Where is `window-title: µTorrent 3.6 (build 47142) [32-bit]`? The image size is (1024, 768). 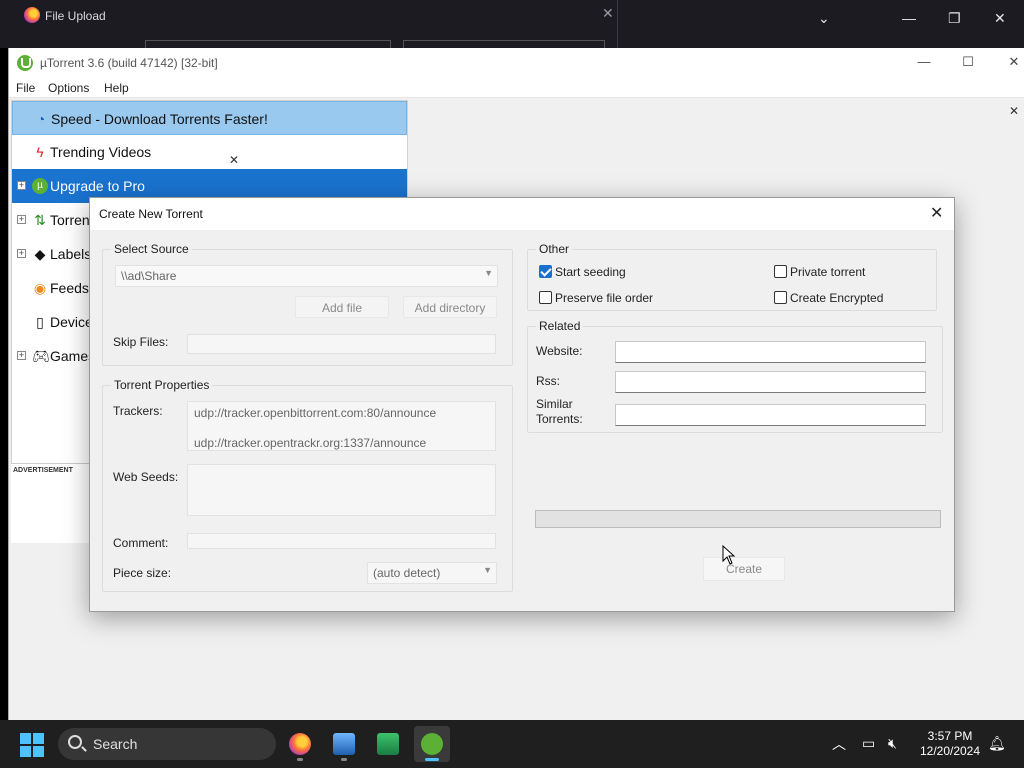
window-title: µTorrent 3.6 (build 47142) [32-bit] is located at coordinates (129, 63).